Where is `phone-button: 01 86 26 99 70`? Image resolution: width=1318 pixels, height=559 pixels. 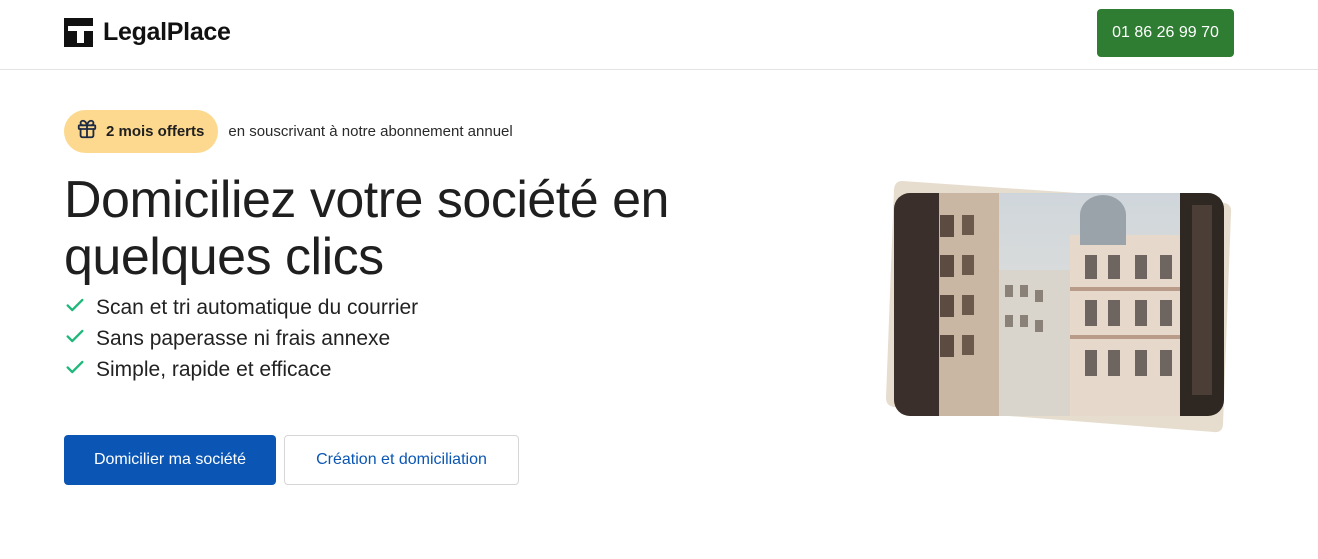 phone-button: 01 86 26 99 70 is located at coordinates (1165, 33).